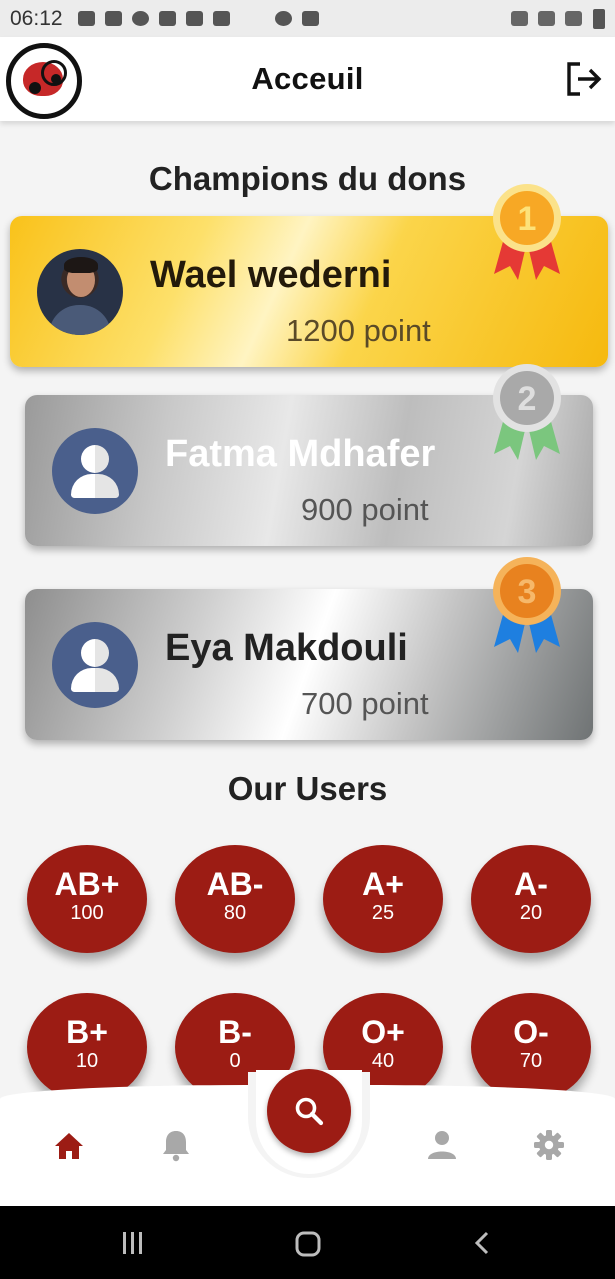 The width and height of the screenshot is (615, 1279). Describe the element at coordinates (36, 18) in the screenshot. I see `status-time: 06:12` at that location.